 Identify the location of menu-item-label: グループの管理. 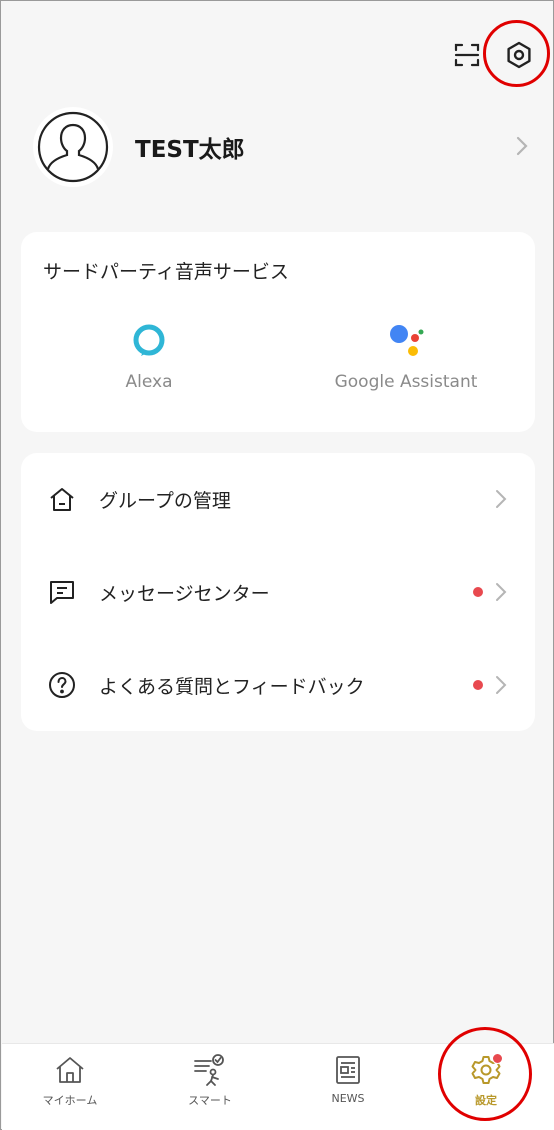
(165, 500).